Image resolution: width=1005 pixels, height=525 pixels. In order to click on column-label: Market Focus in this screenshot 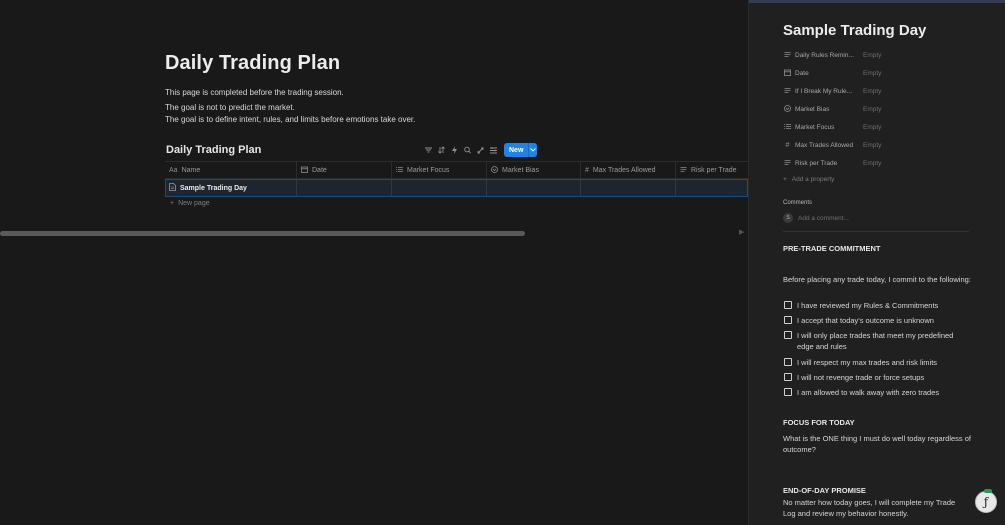, I will do `click(428, 170)`.